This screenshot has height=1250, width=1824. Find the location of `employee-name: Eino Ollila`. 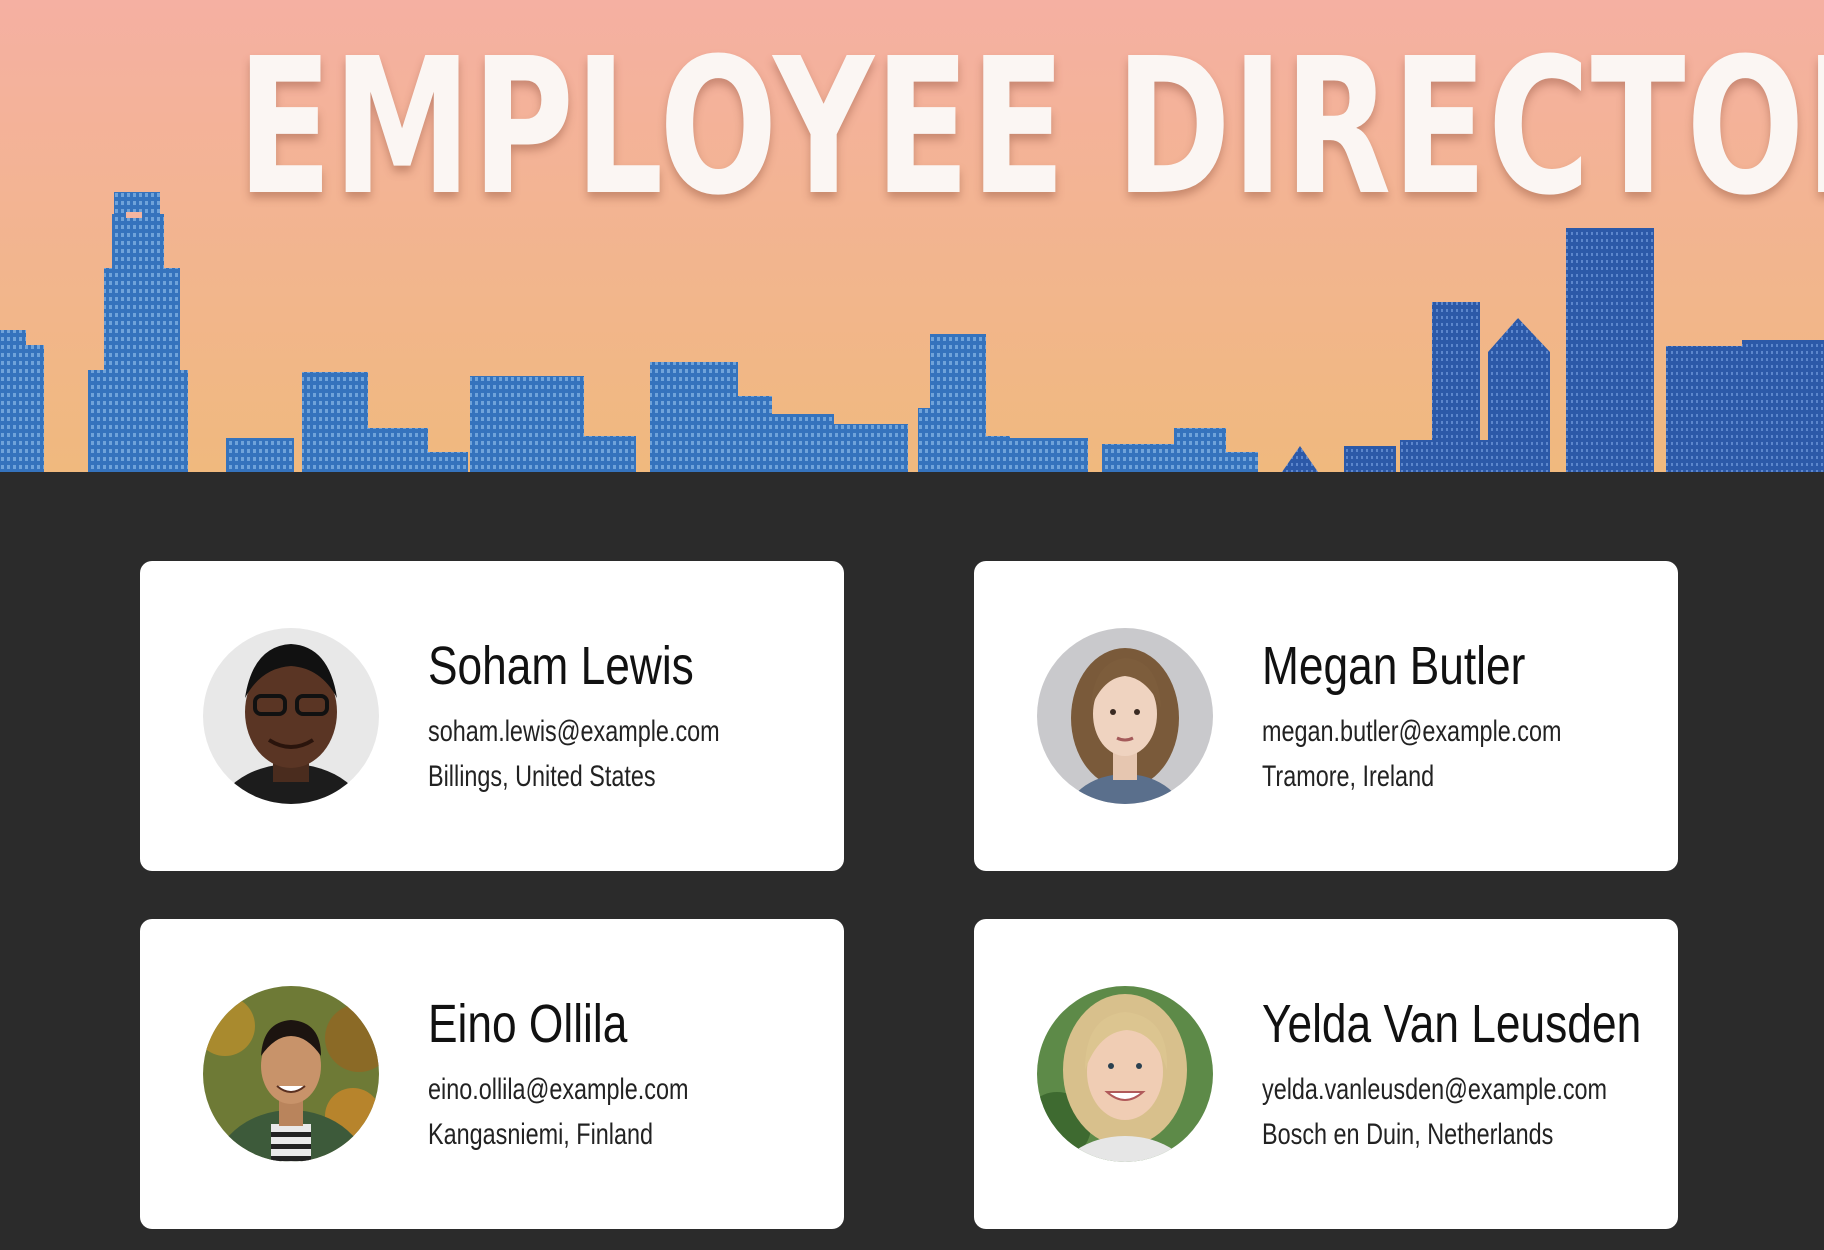

employee-name: Eino Ollila is located at coordinates (528, 1024).